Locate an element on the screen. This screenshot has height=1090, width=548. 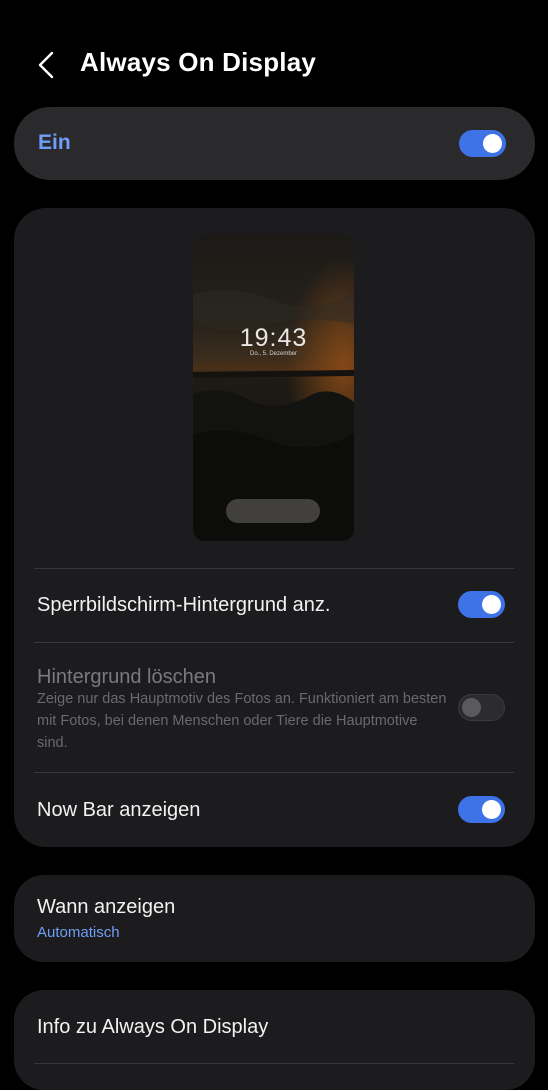
when-to-show-row: Wann anzeigen Automatisch is located at coordinates (274, 918).